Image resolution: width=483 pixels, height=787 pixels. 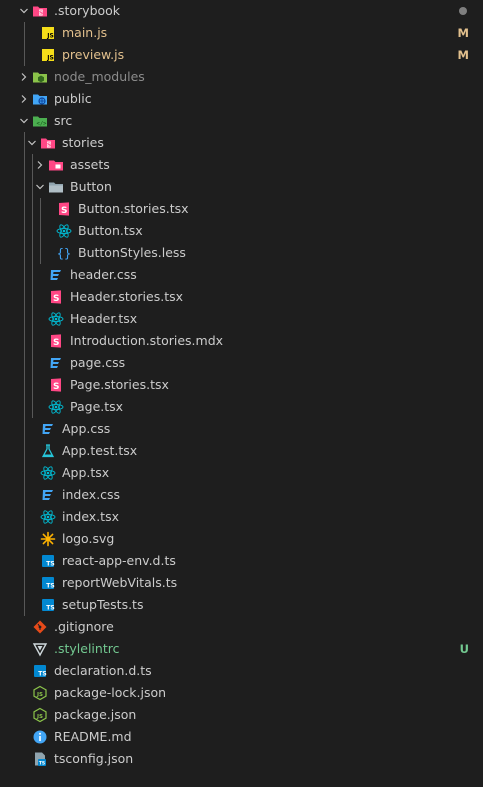 I want to click on item-label: main.js, so click(x=85, y=32).